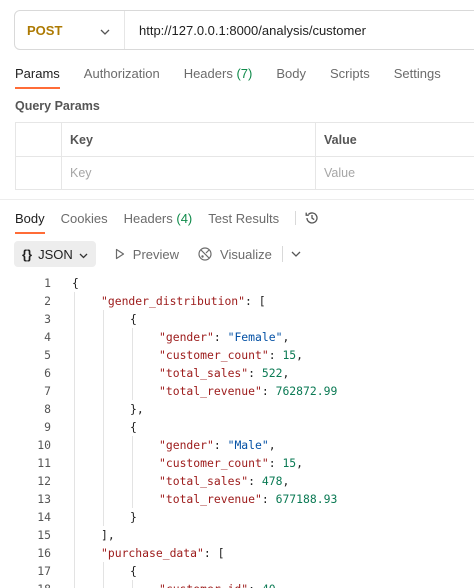  I want to click on format-select: {} JSON, so click(55, 254).